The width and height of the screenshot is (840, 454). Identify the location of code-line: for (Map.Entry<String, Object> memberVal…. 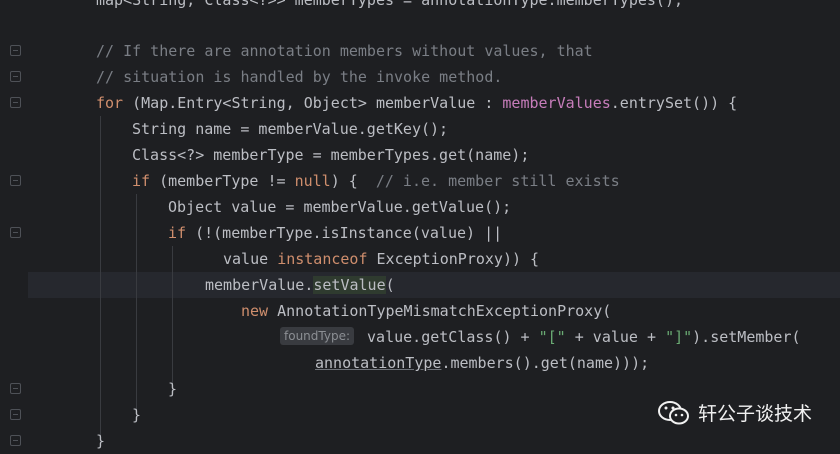
(416, 103).